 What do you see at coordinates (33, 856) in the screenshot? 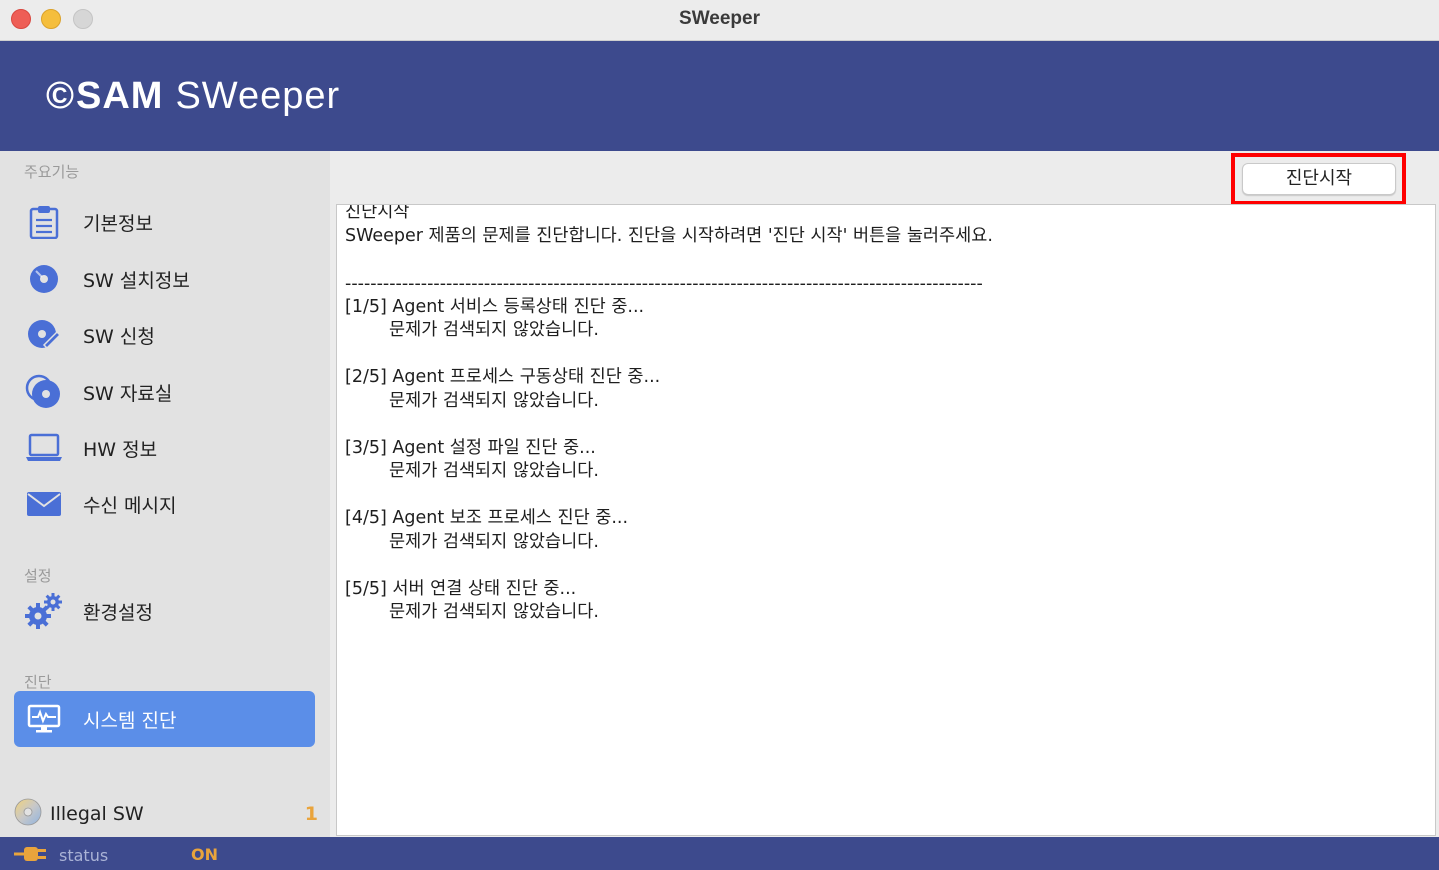
I see `plug-icon` at bounding box center [33, 856].